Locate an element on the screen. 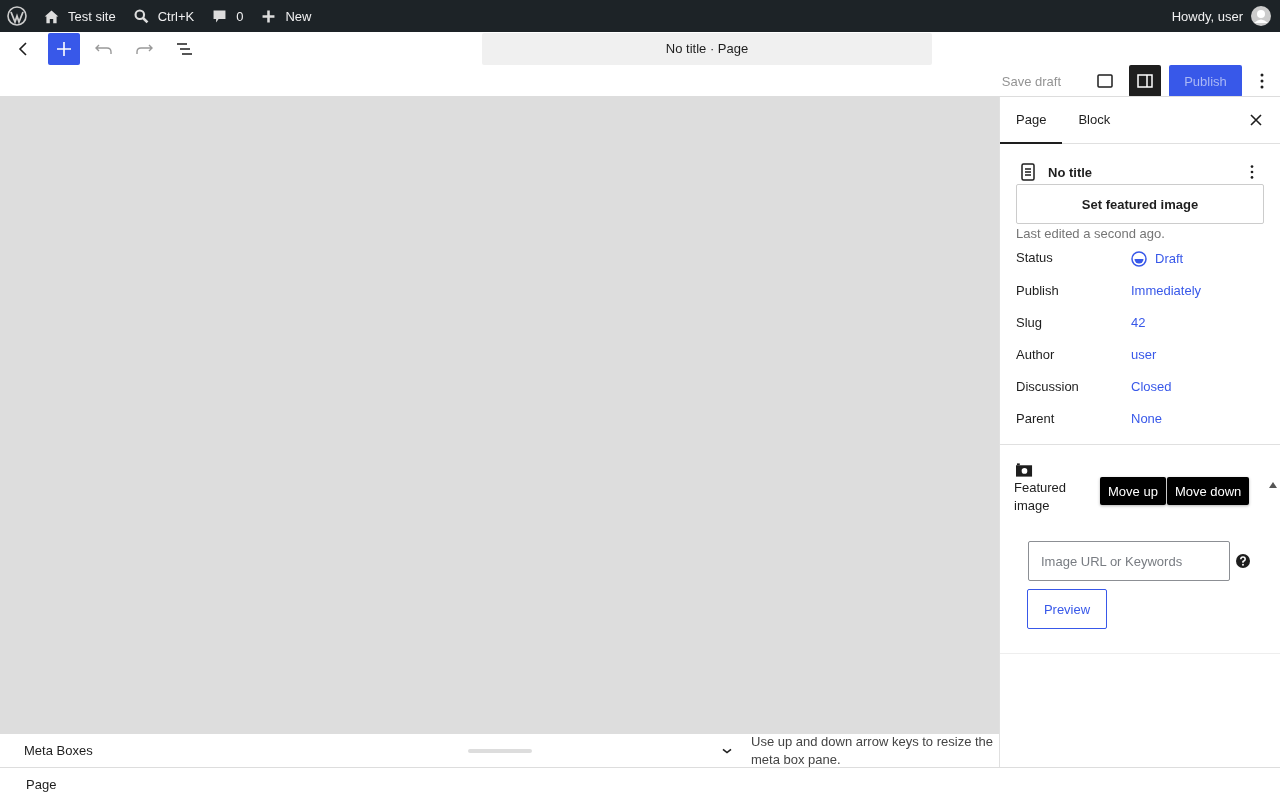 This screenshot has width=1280, height=800. set-featured-image-button: Set featured image is located at coordinates (1140, 204).